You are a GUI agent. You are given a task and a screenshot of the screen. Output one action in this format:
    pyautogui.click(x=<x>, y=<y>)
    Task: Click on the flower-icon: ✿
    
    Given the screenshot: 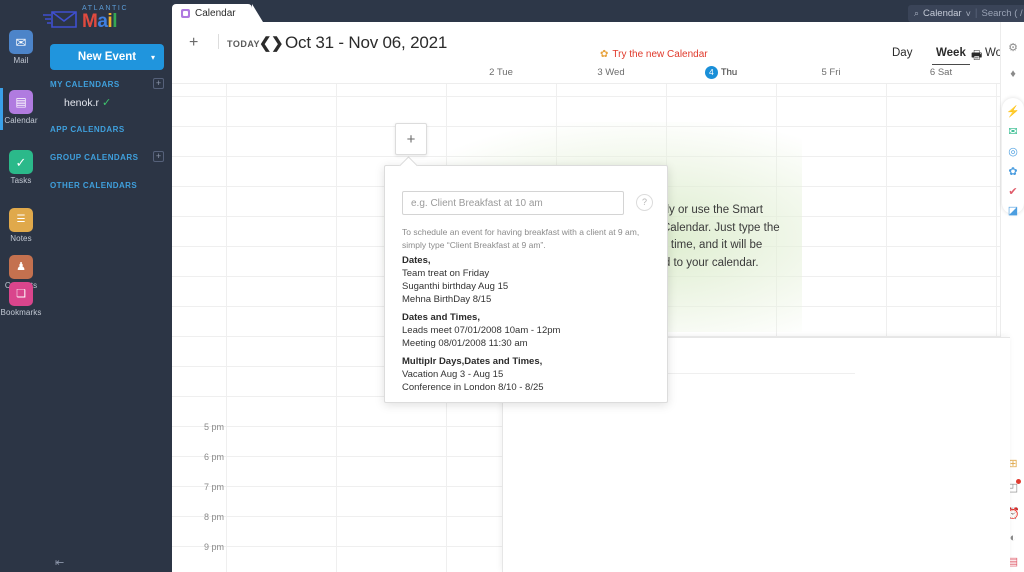 What is the action you would take?
    pyautogui.click(x=1013, y=172)
    